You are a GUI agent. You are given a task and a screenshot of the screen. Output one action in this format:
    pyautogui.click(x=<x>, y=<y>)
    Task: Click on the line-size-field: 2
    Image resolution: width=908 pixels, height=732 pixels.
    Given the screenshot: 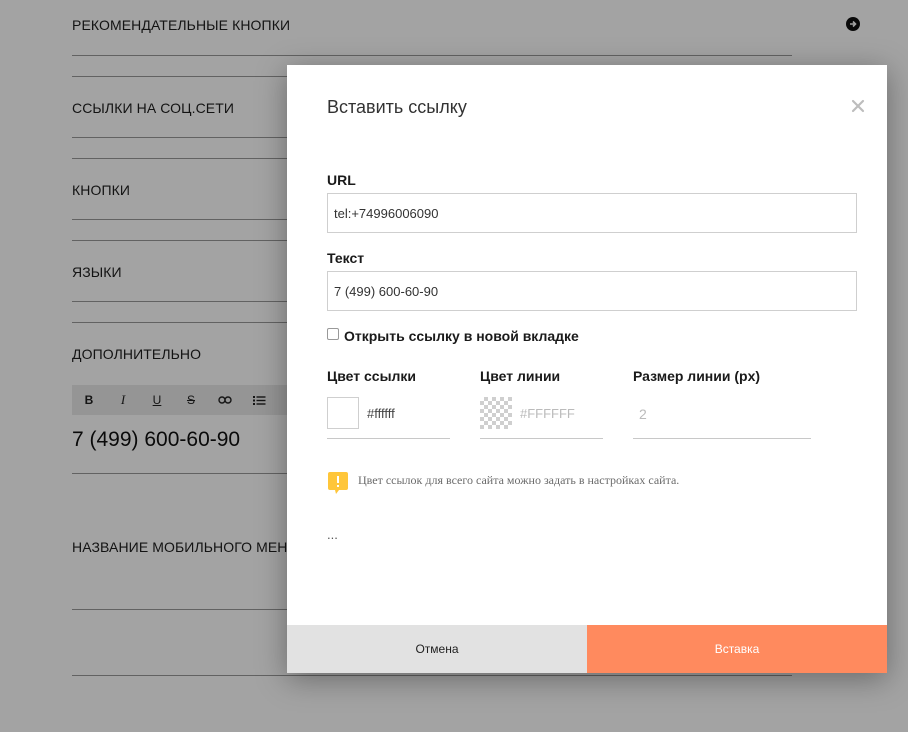 What is the action you would take?
    pyautogui.click(x=722, y=418)
    